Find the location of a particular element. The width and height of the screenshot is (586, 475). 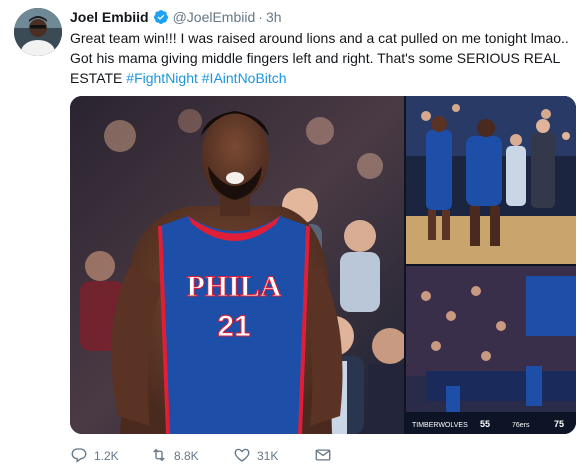

like-button: 31K is located at coordinates (255, 456).